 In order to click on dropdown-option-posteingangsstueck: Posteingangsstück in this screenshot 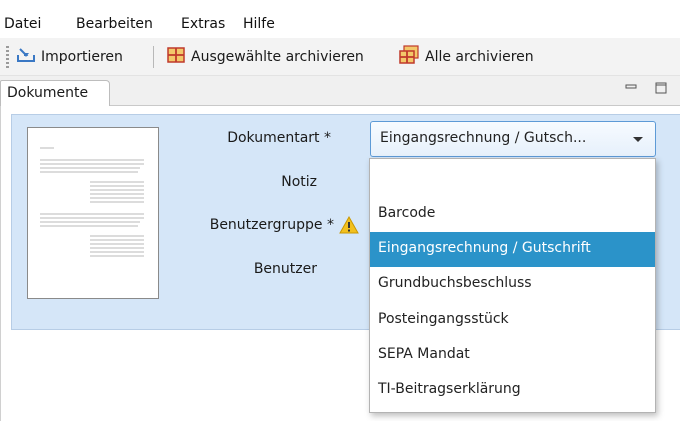, I will do `click(512, 320)`.